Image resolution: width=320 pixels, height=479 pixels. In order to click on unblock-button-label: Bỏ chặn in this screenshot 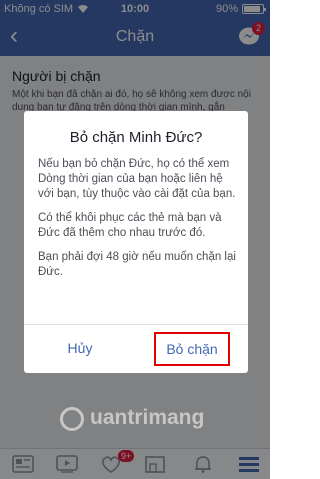, I will do `click(192, 349)`.